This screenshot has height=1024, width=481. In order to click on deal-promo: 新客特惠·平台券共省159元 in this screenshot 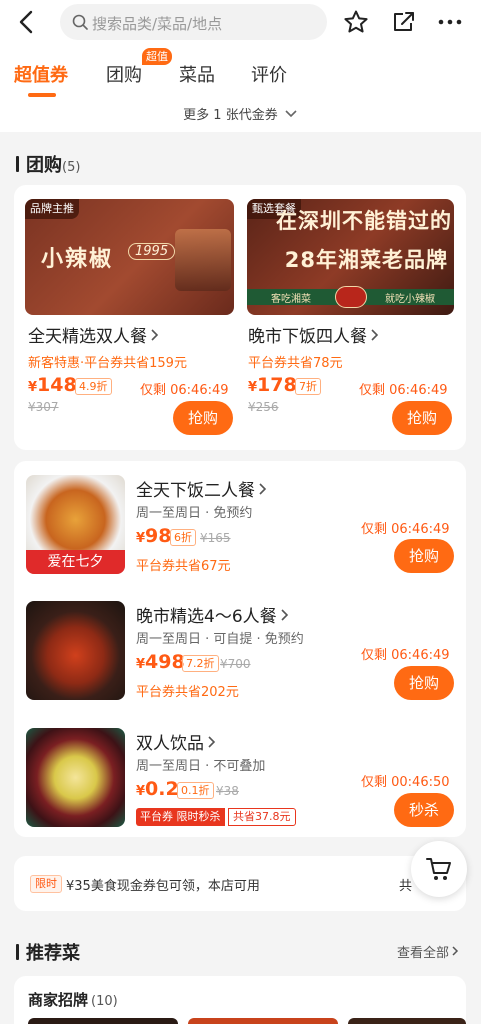, I will do `click(107, 363)`.